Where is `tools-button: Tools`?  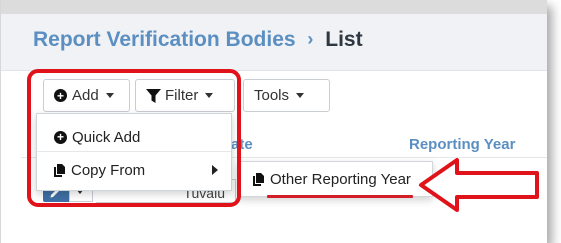 tools-button: Tools is located at coordinates (286, 95).